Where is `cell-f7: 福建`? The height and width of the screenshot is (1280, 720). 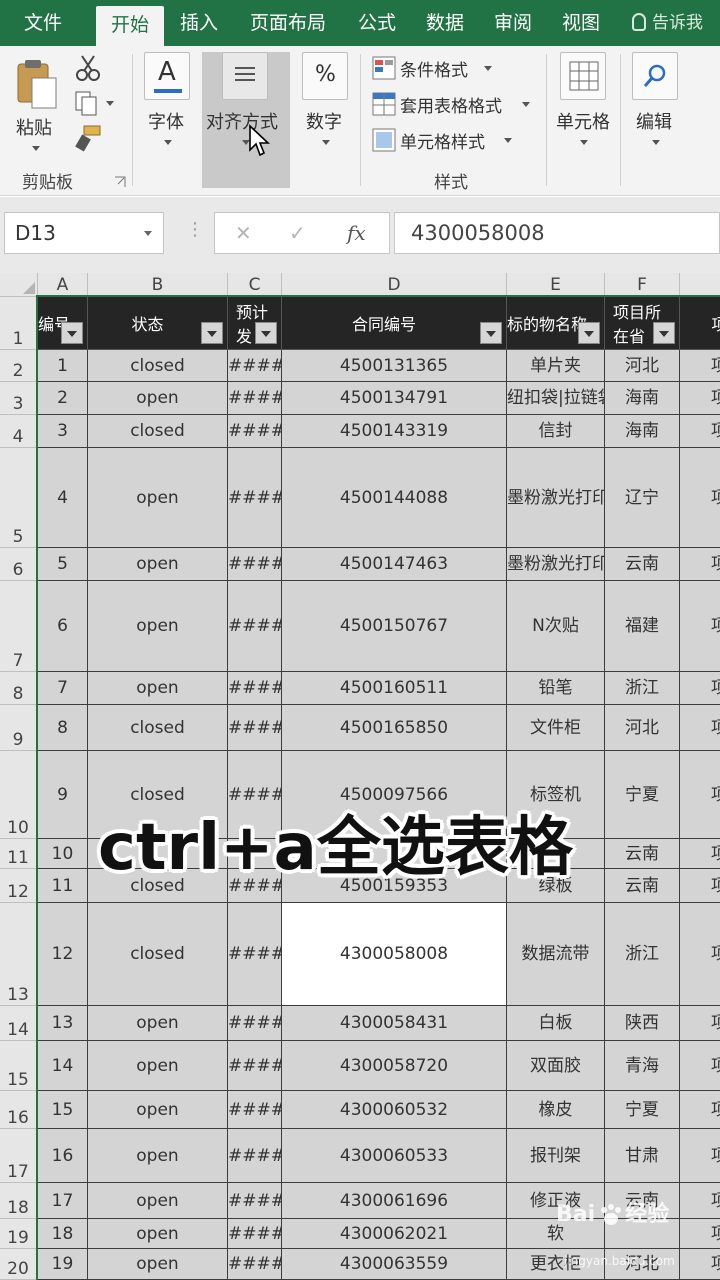 cell-f7: 福建 is located at coordinates (642, 626).